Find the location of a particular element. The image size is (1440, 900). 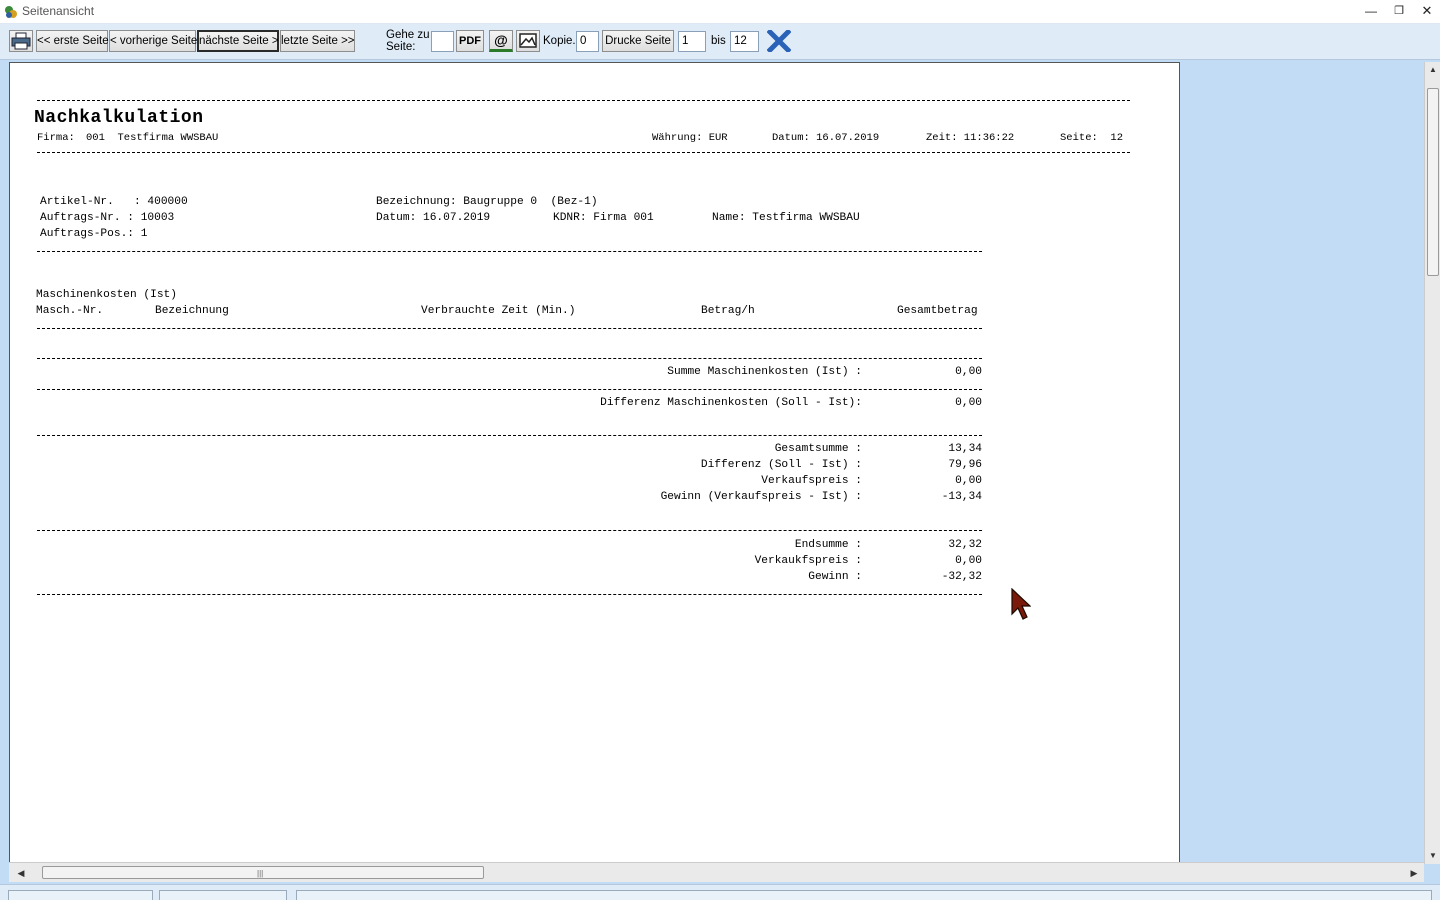

goto-label: Gehe zu is located at coordinates (408, 35).